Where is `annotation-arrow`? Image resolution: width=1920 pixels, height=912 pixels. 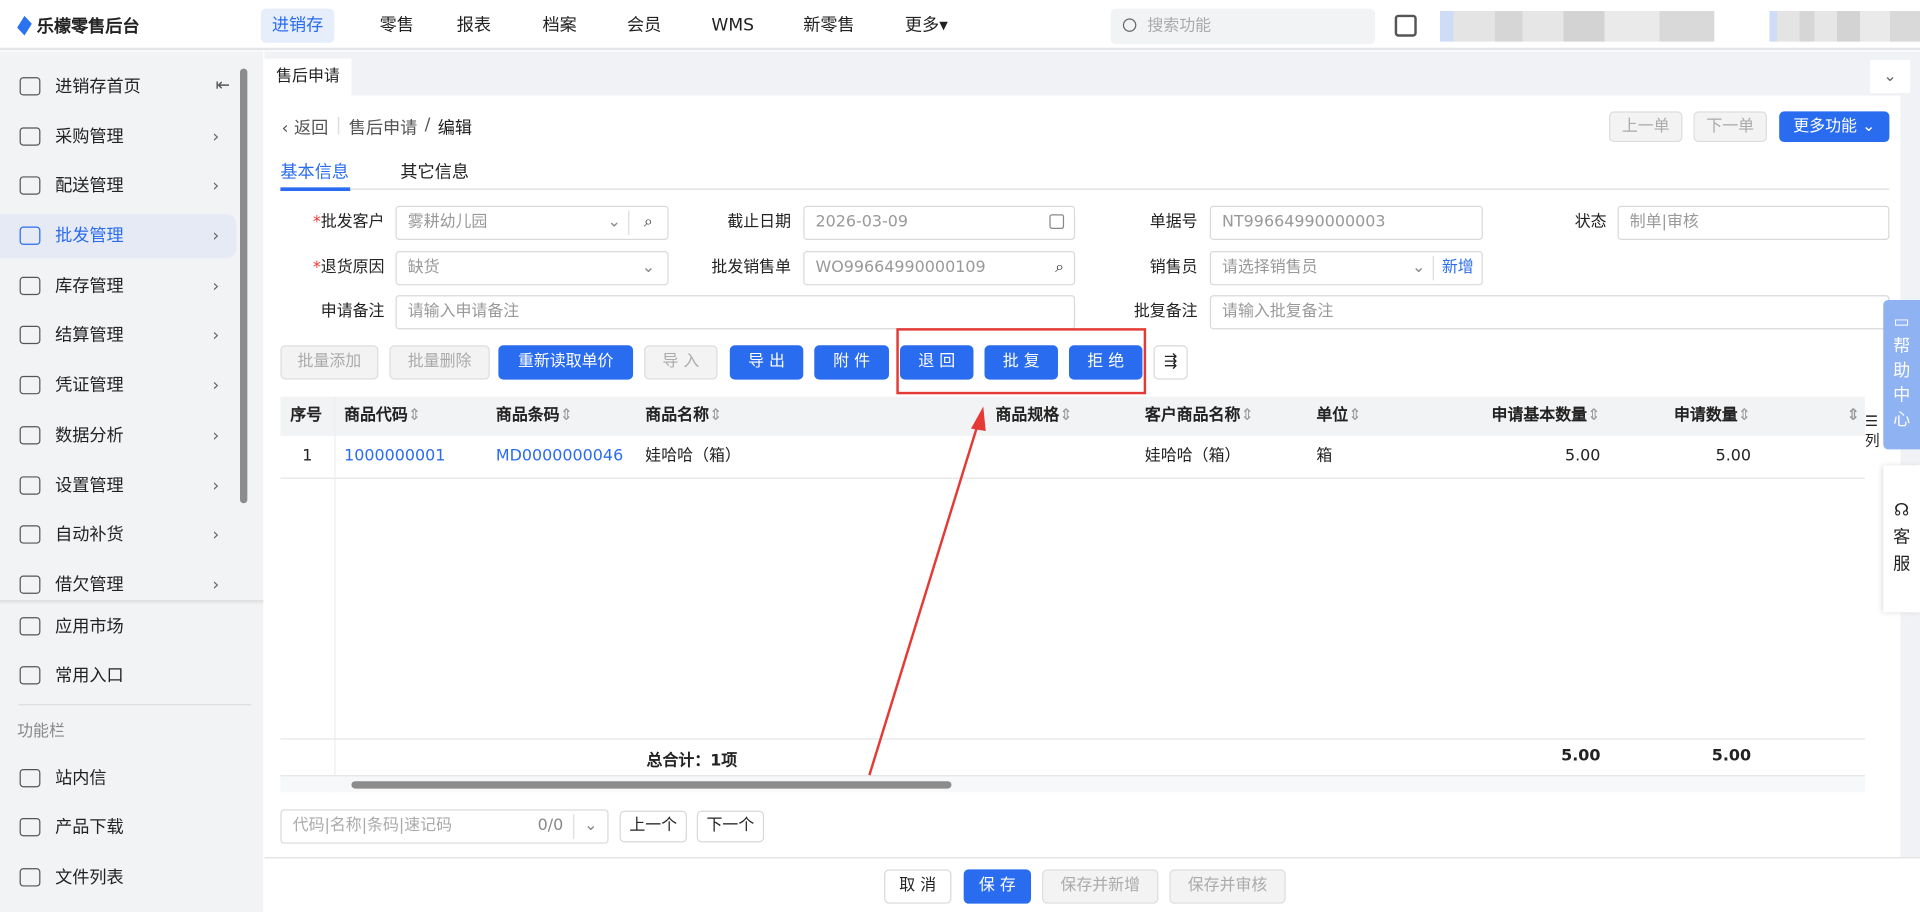
annotation-arrow is located at coordinates (927, 591).